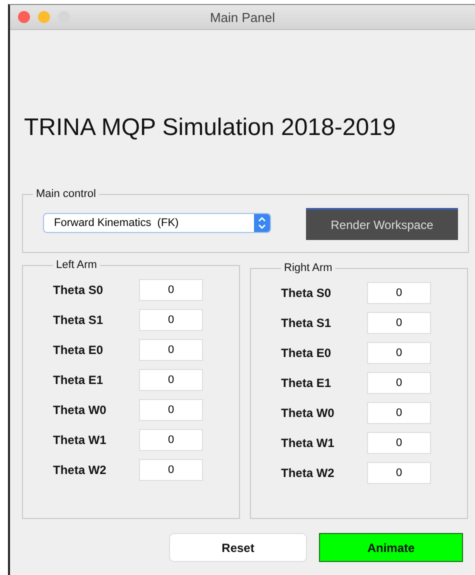 This screenshot has width=475, height=575. What do you see at coordinates (24, 17) in the screenshot?
I see `close-icon` at bounding box center [24, 17].